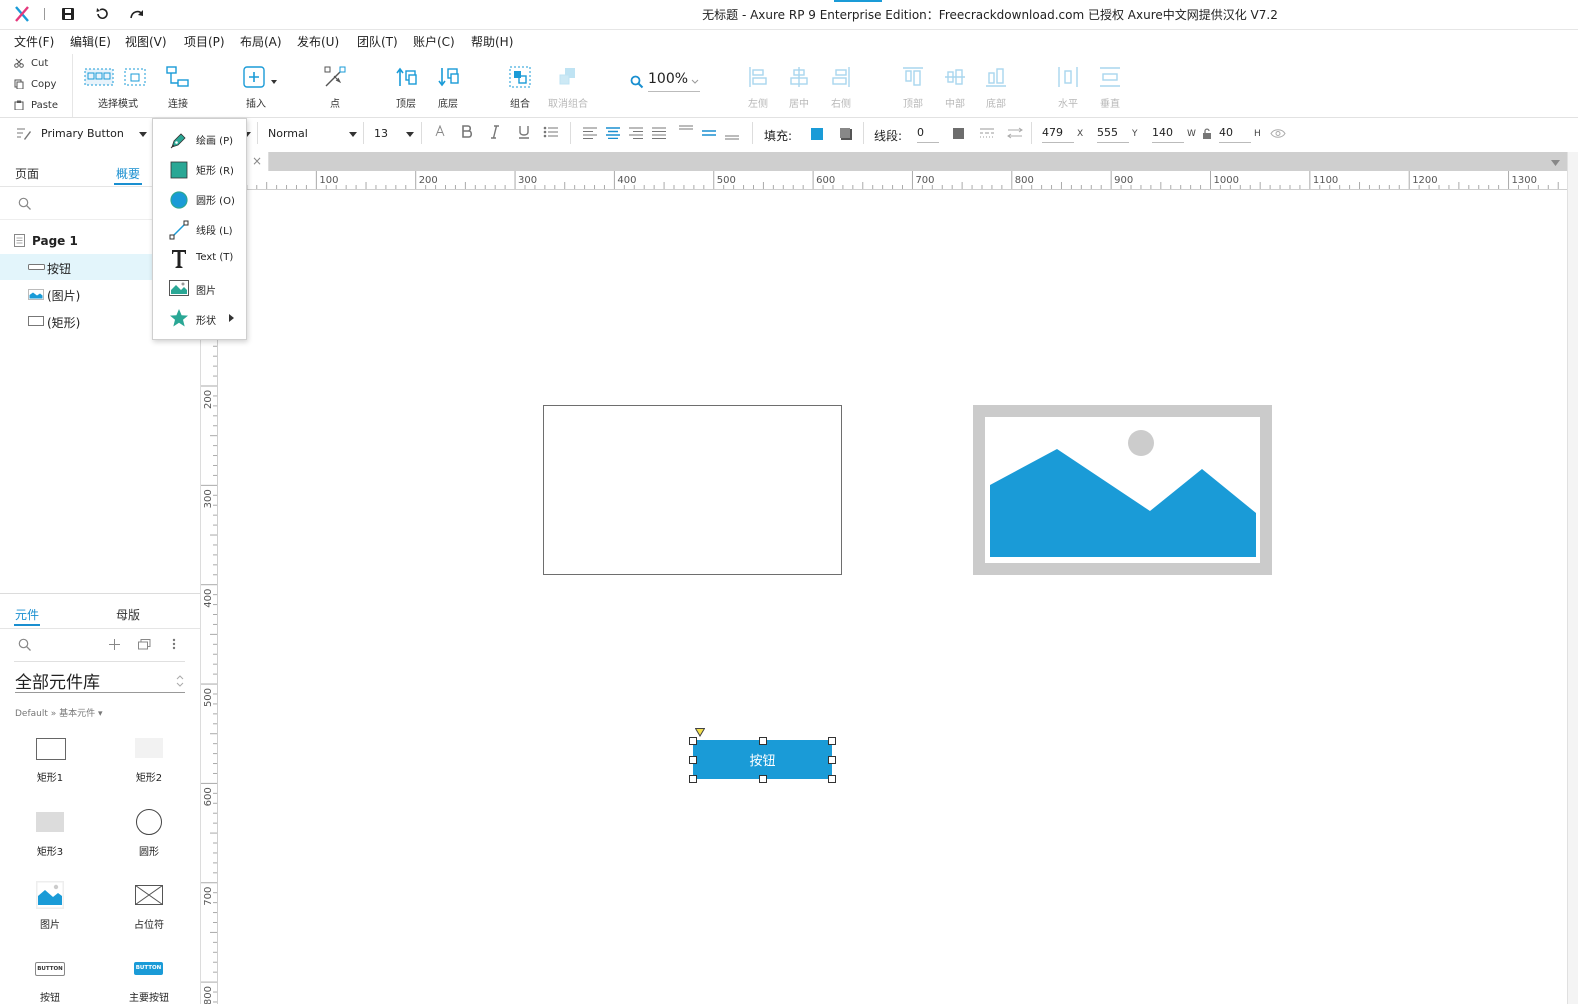 This screenshot has height=1004, width=1578. Describe the element at coordinates (440, 132) in the screenshot. I see `font-color-icon` at that location.